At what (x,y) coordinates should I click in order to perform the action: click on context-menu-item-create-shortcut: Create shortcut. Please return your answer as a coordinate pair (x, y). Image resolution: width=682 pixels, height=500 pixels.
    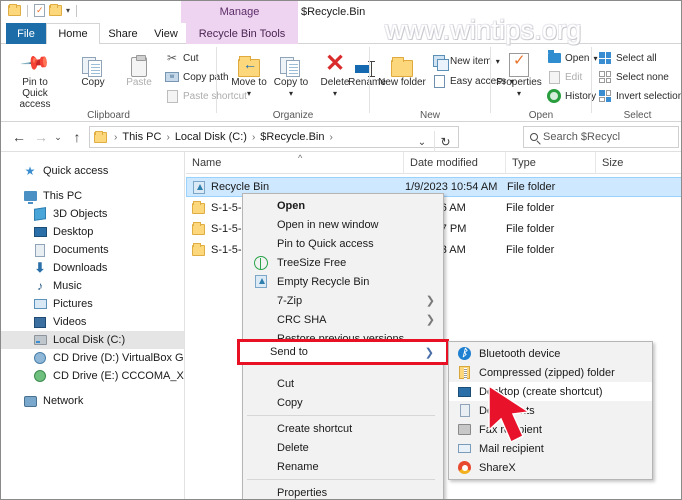
    Looking at the image, I should click on (343, 428).